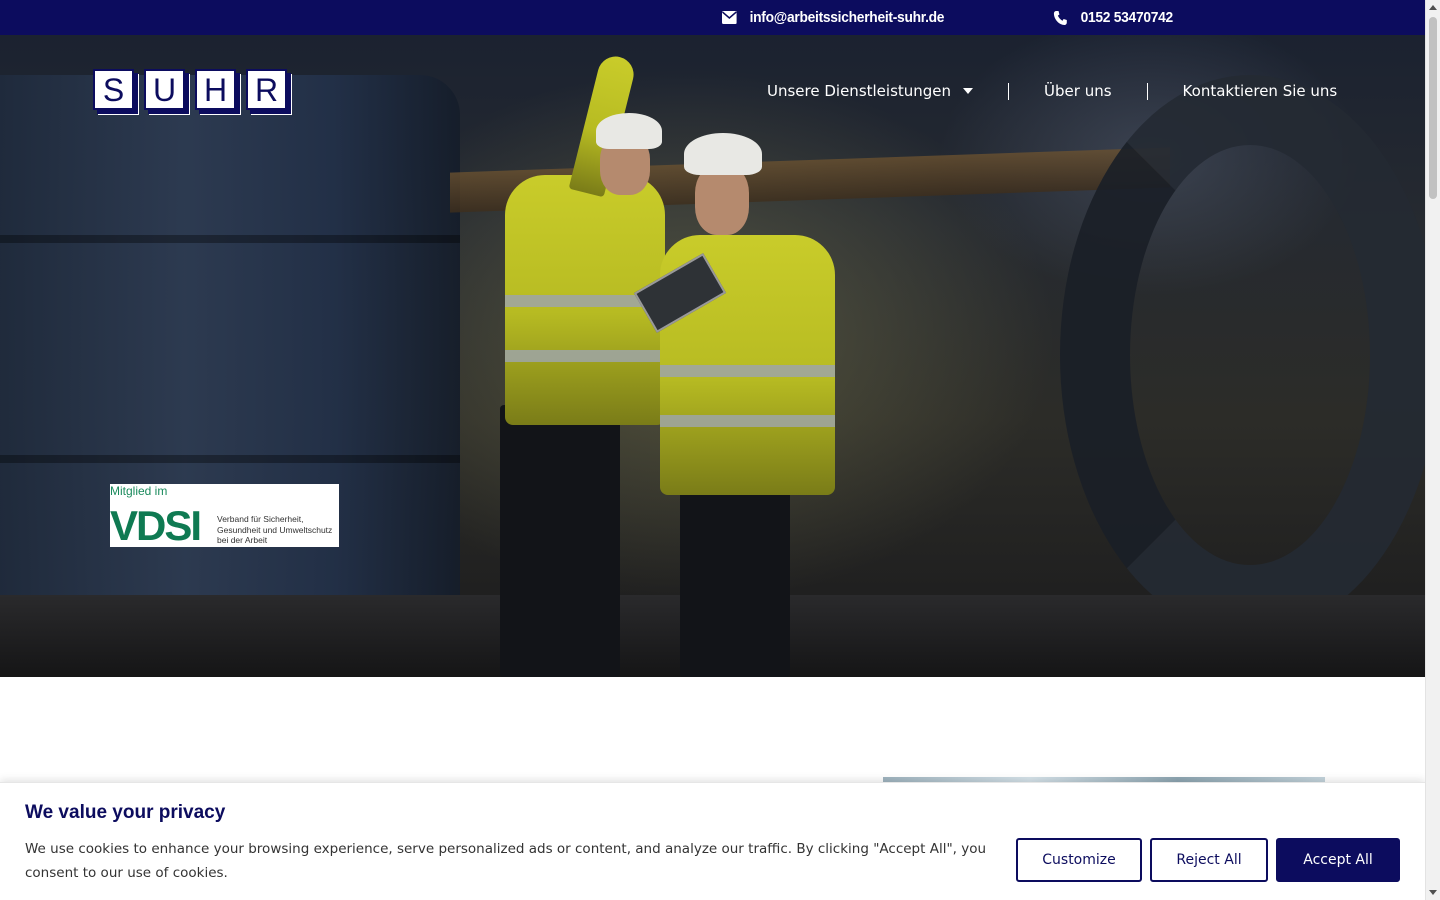 Image resolution: width=1440 pixels, height=900 pixels. Describe the element at coordinates (1060, 18) in the screenshot. I see `phone-icon` at that location.